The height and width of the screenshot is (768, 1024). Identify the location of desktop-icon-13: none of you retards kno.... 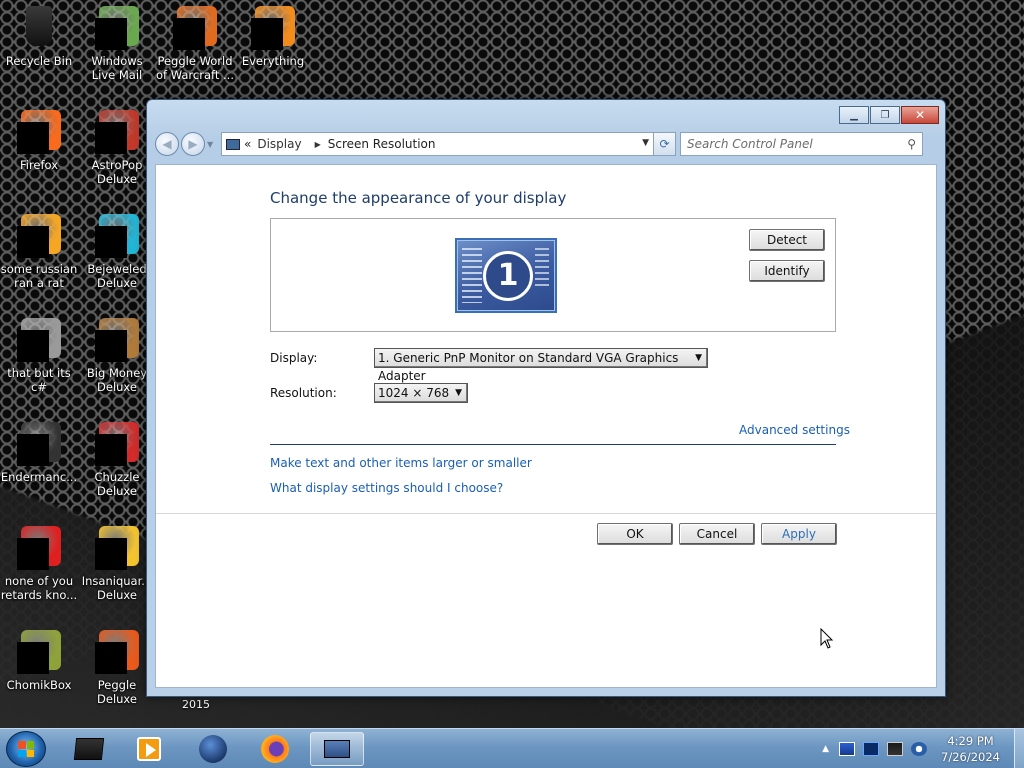
(39, 561).